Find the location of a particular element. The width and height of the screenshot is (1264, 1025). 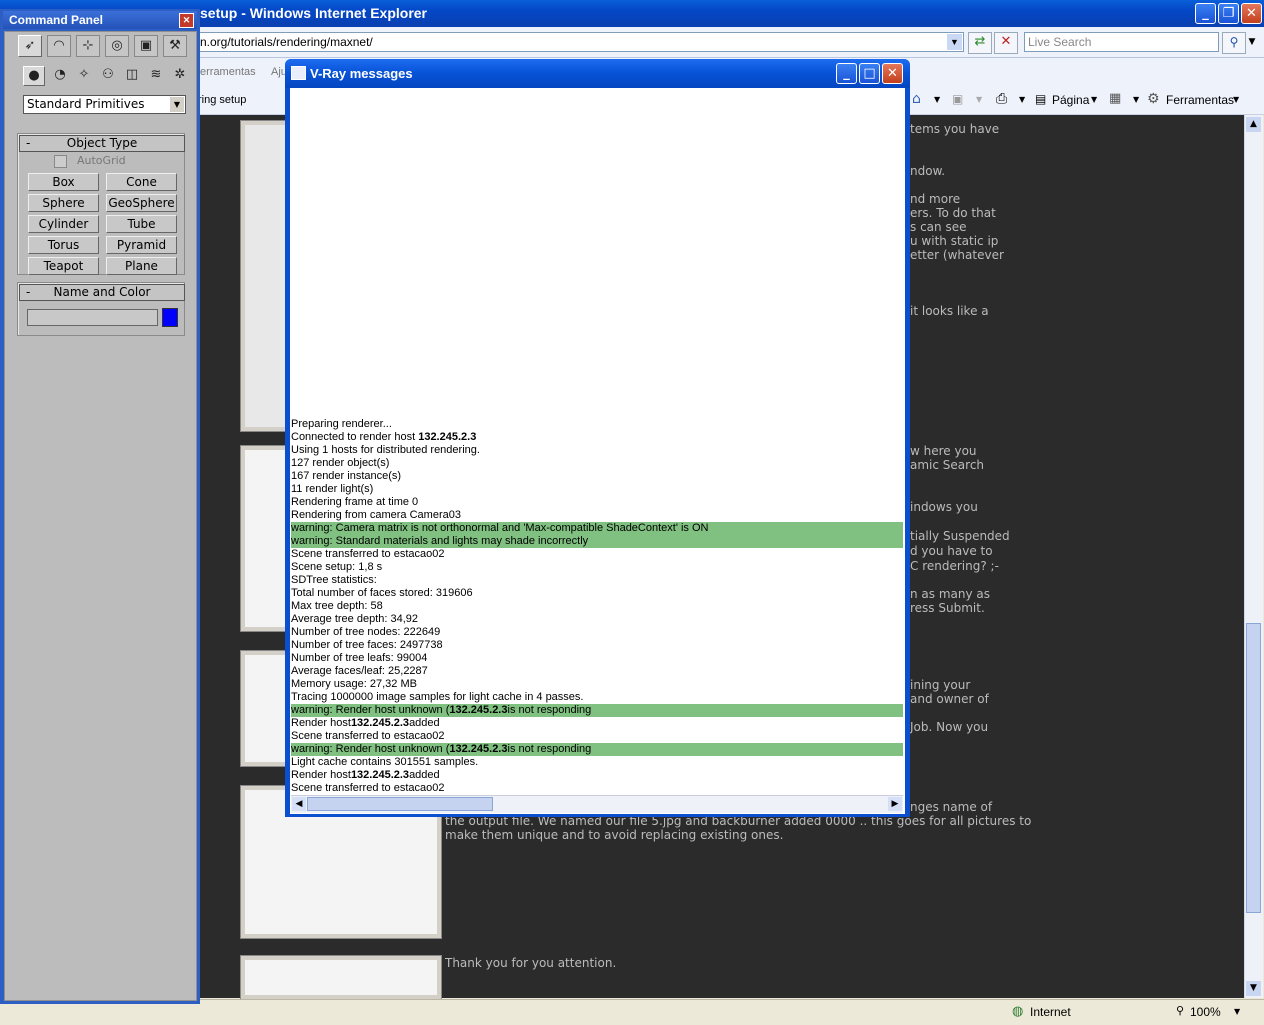

pyramid-button: Pyramid is located at coordinates (141, 245).